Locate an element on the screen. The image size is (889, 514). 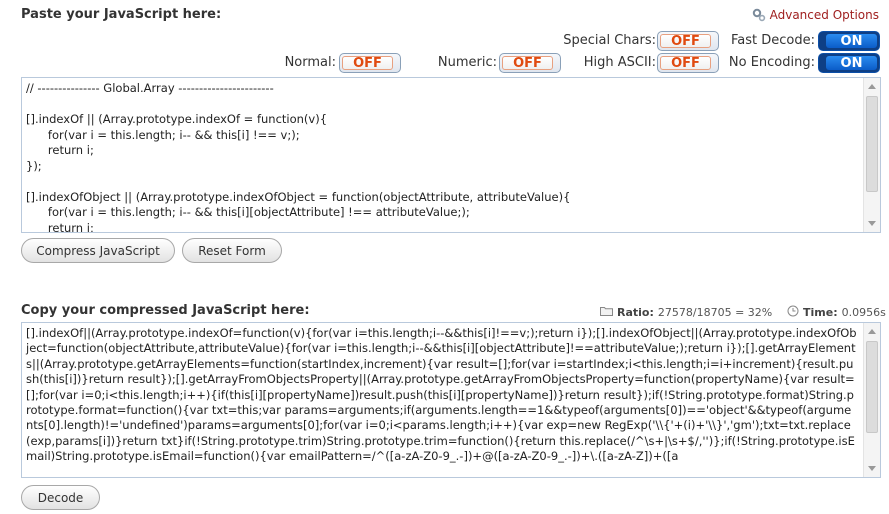
output-section-title: Copy your compressed JavaScript here: is located at coordinates (165, 310).